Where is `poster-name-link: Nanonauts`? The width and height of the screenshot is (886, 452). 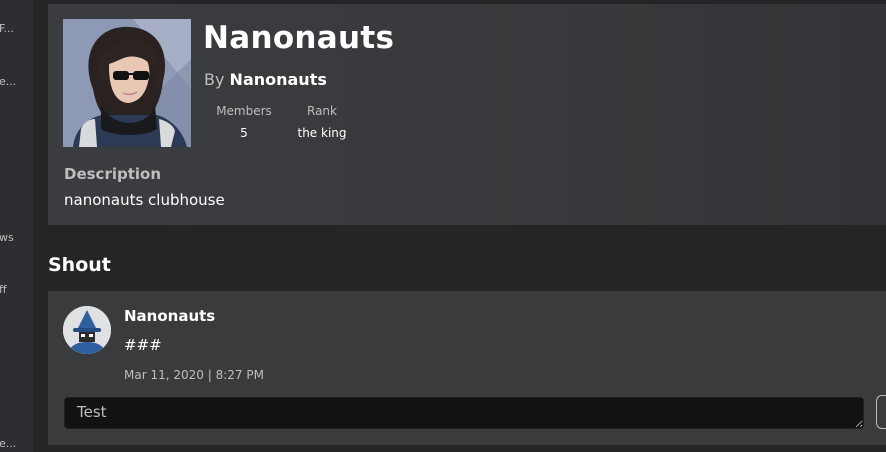 poster-name-link: Nanonauts is located at coordinates (169, 316).